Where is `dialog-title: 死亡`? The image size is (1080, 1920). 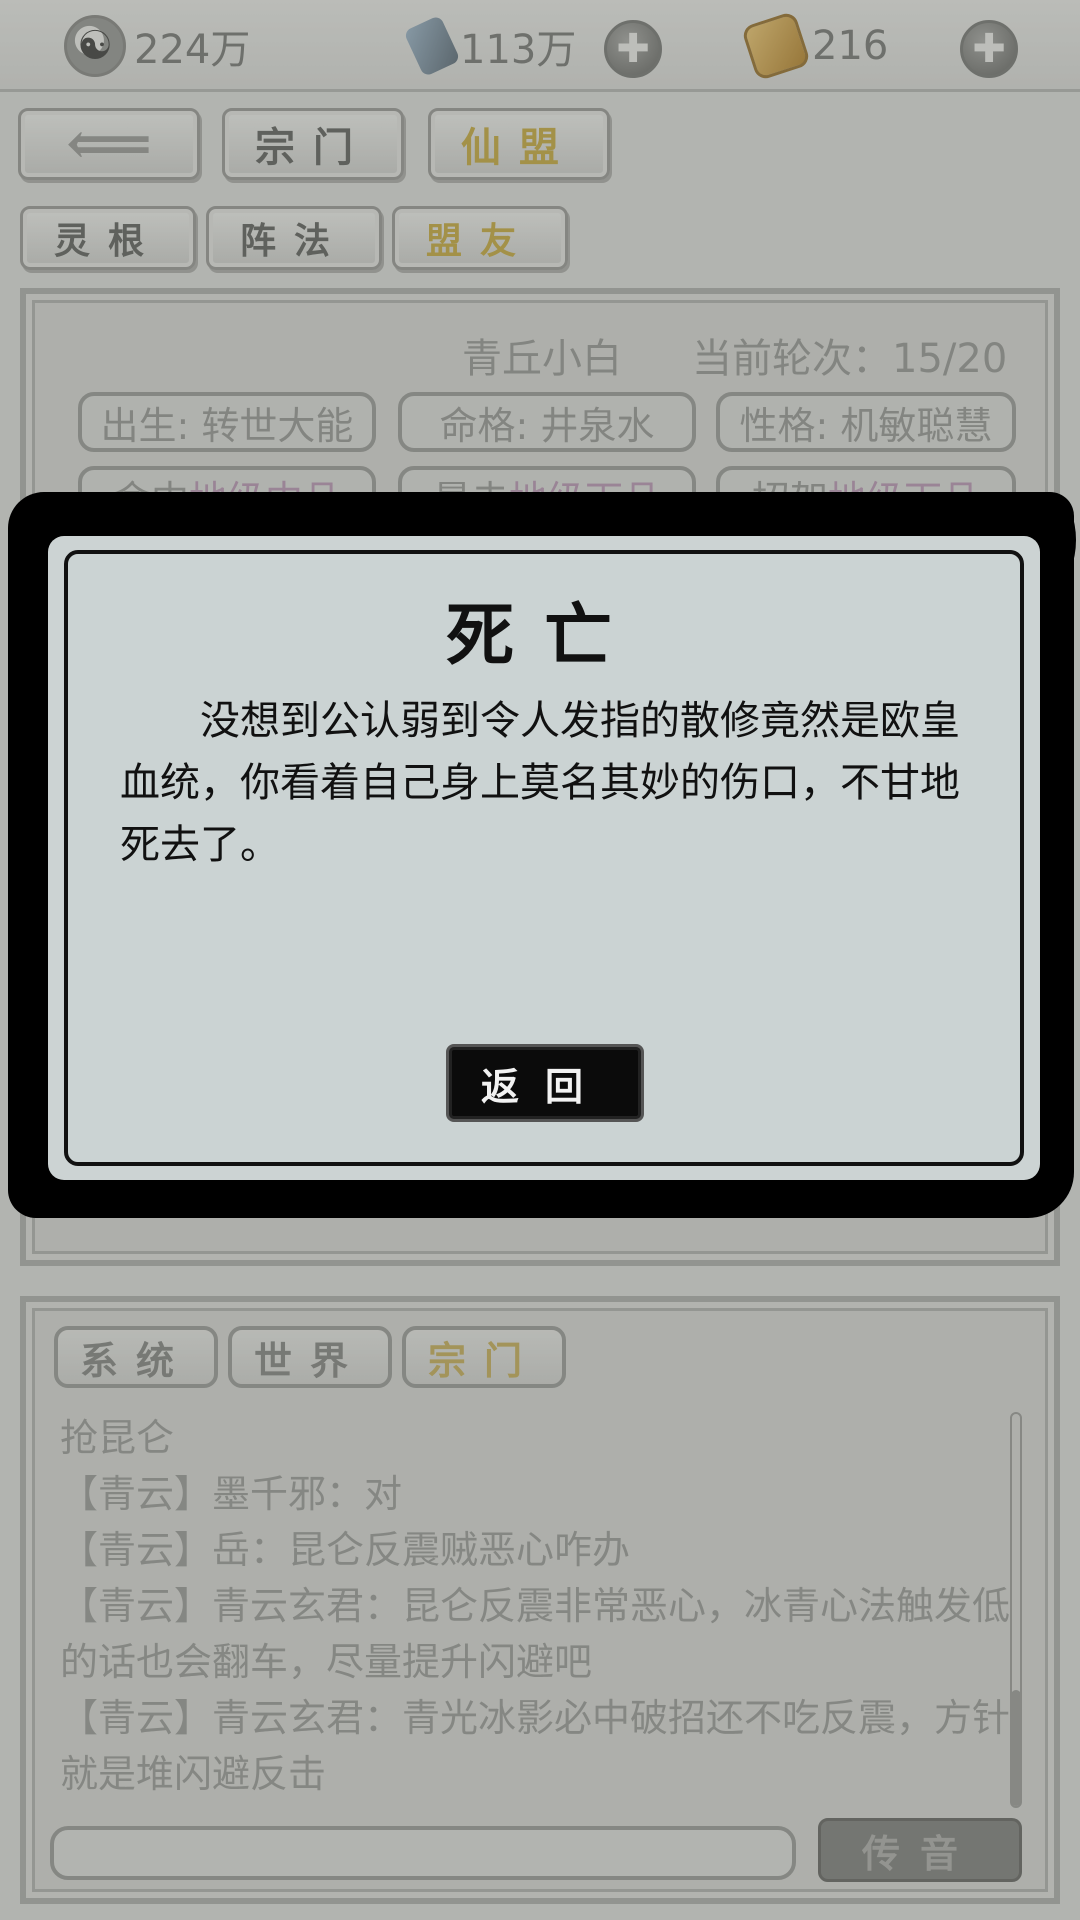
dialog-title: 死亡 is located at coordinates (543, 636).